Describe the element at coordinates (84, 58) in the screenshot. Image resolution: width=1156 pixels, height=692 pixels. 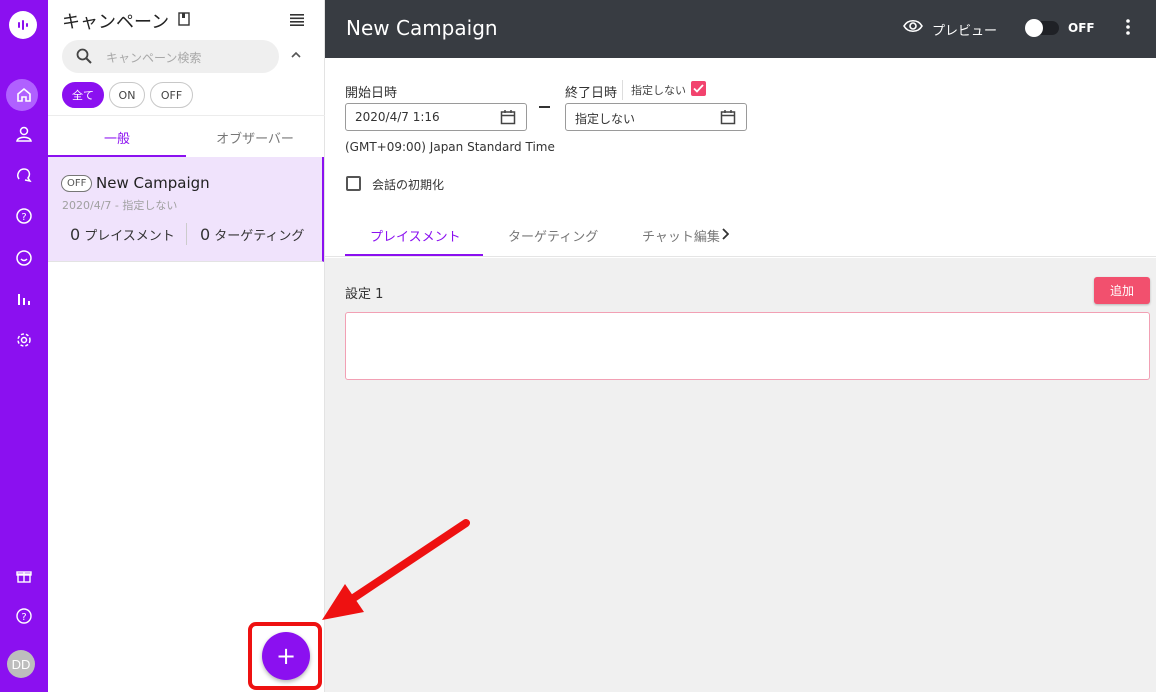
I see `search-icon` at that location.